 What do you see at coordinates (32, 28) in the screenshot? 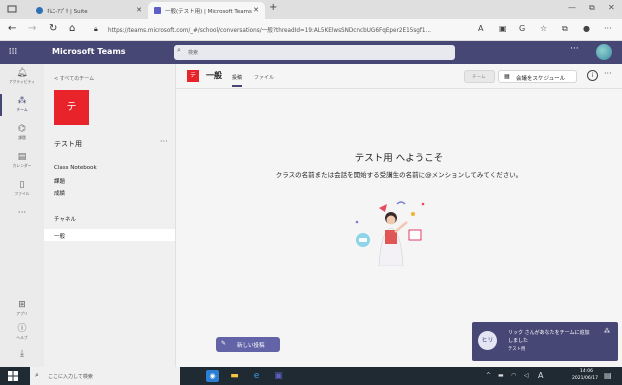
I see `forward-icon: →` at bounding box center [32, 28].